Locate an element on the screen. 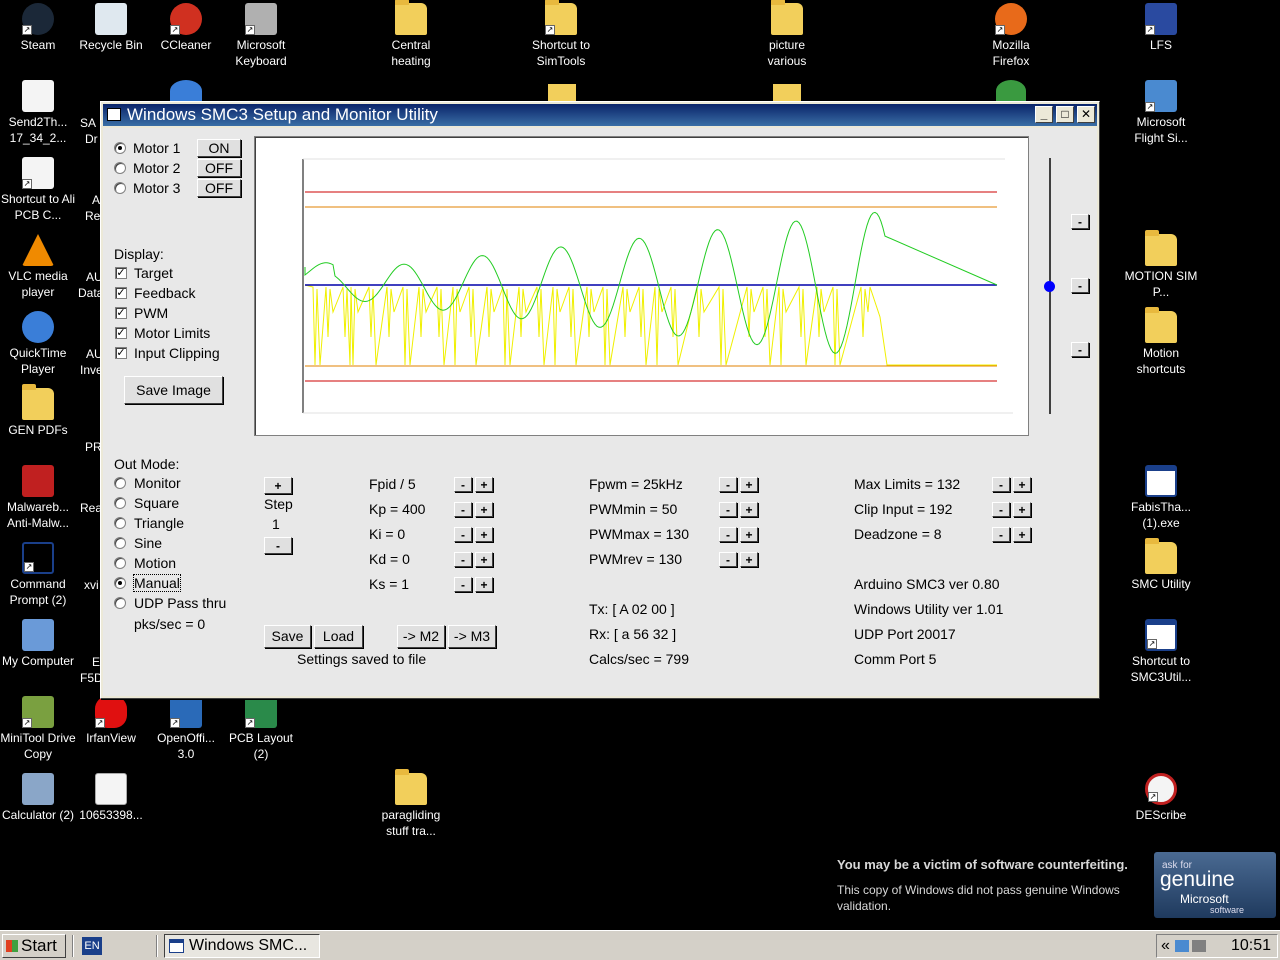 The image size is (1280, 960). load-settings-button: Load is located at coordinates (338, 636).